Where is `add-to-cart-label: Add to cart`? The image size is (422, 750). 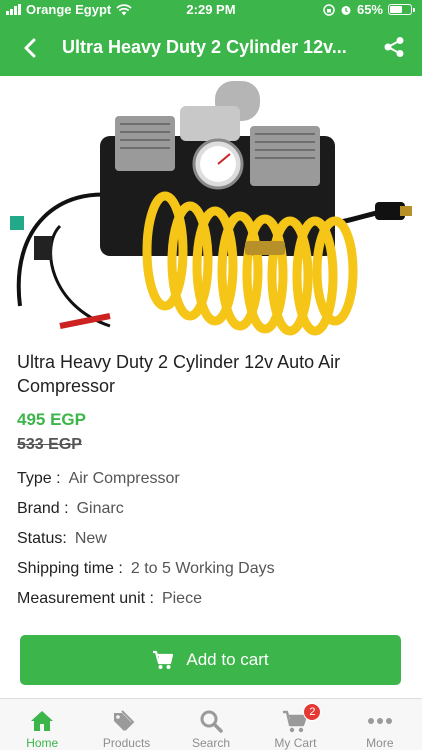
add-to-cart-label: Add to cart is located at coordinates (227, 659).